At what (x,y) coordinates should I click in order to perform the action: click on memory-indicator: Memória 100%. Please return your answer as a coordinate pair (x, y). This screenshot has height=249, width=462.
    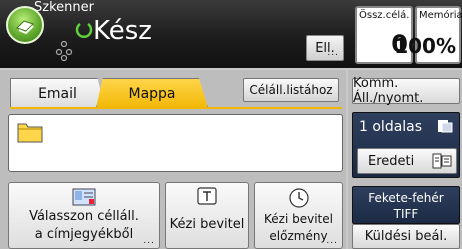
    Looking at the image, I should click on (428, 35).